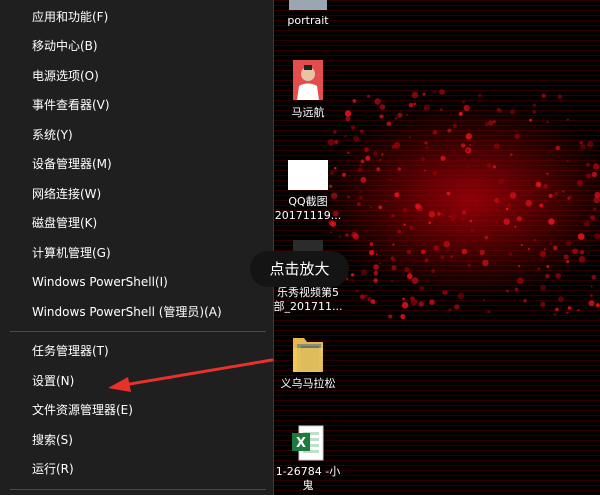  I want to click on zoom-tooltip: 点击放大, so click(299, 269).